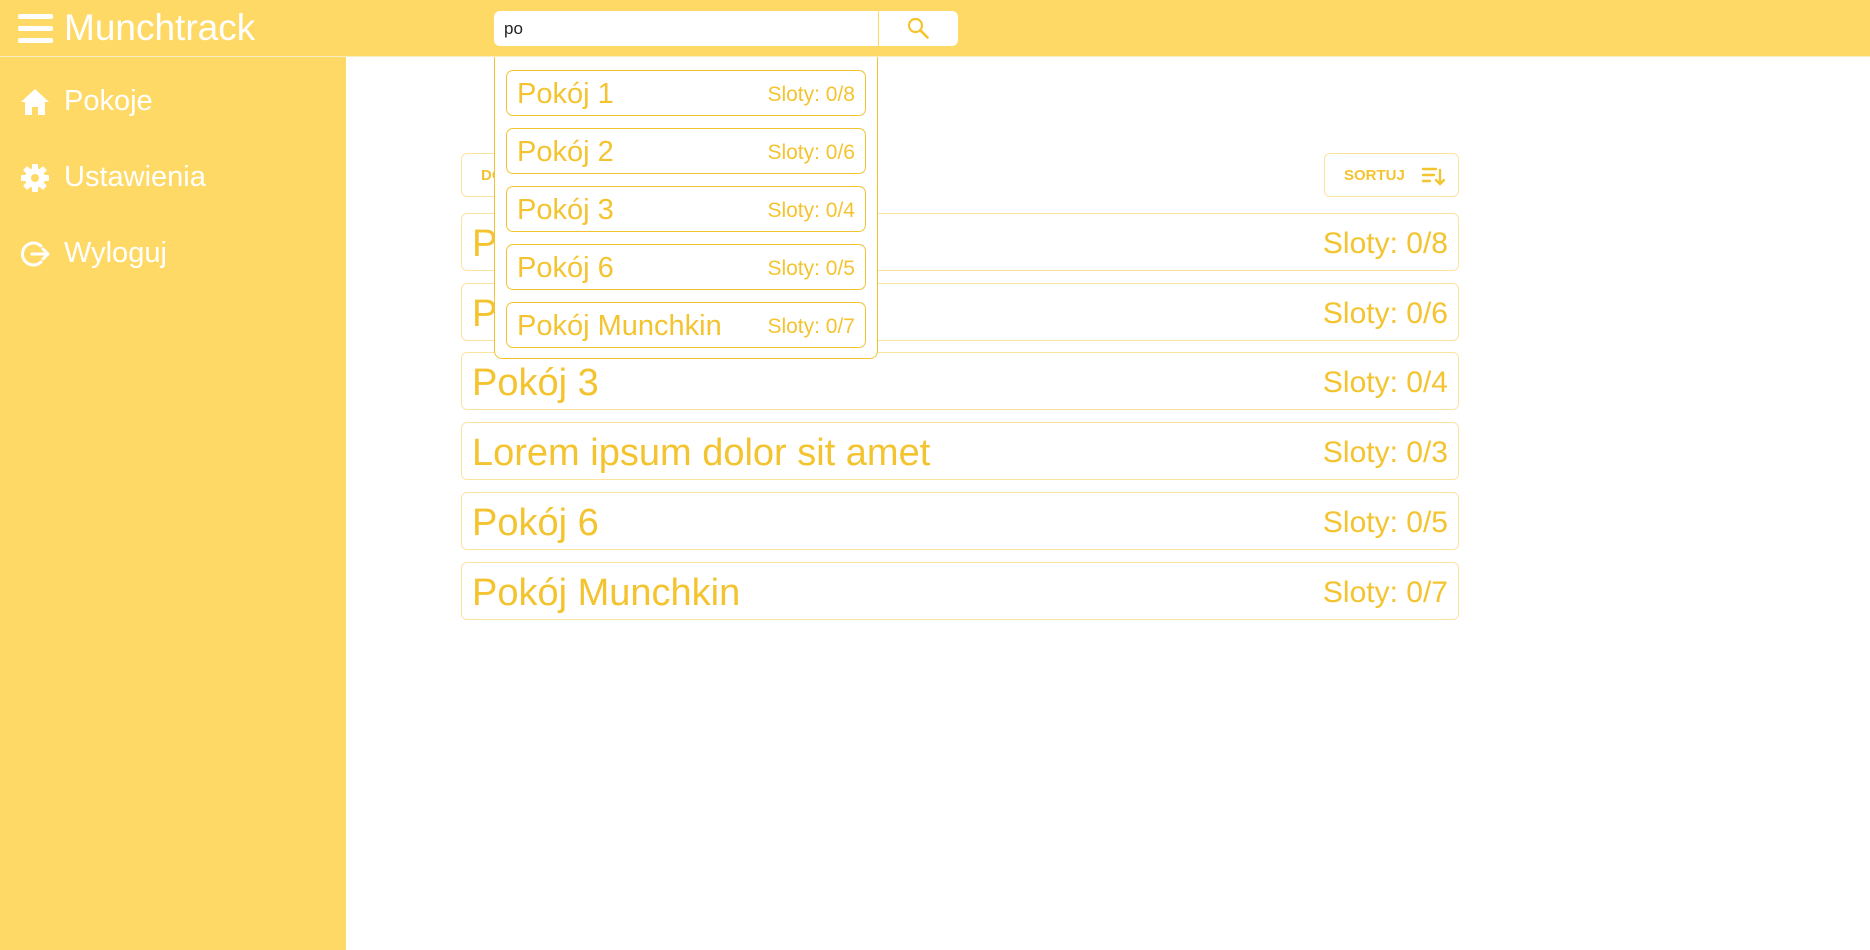  Describe the element at coordinates (1385, 313) in the screenshot. I see `room-slots: Sloty: 0/6` at that location.